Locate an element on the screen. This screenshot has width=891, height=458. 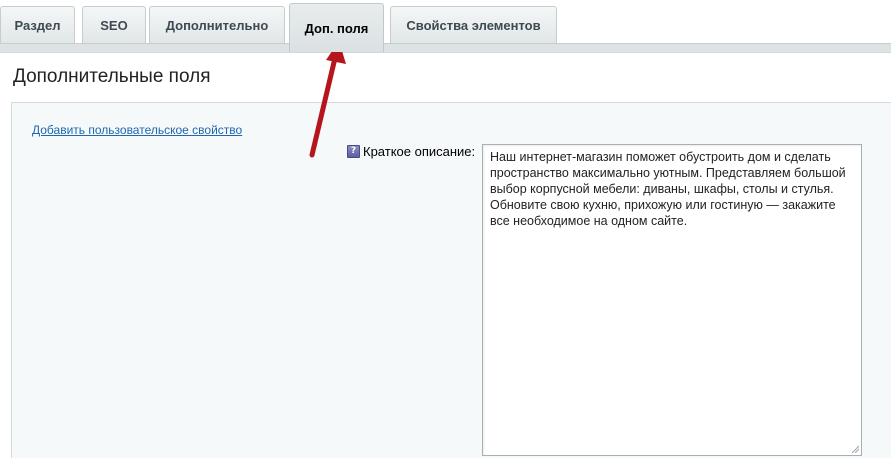
tab-bar-underline is located at coordinates (445, 47).